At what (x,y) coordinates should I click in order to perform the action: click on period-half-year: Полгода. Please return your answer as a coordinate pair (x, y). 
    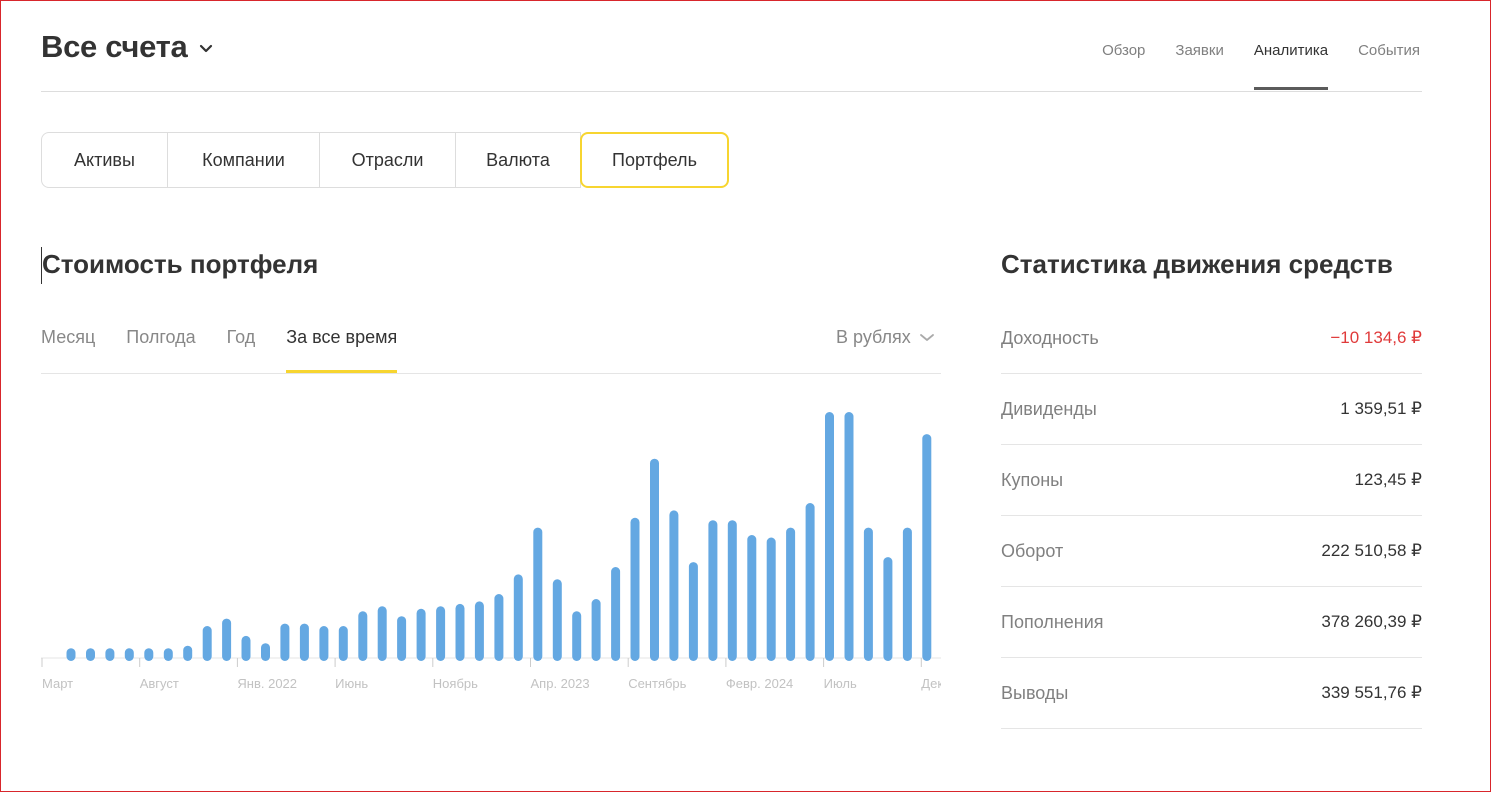
    Looking at the image, I should click on (160, 350).